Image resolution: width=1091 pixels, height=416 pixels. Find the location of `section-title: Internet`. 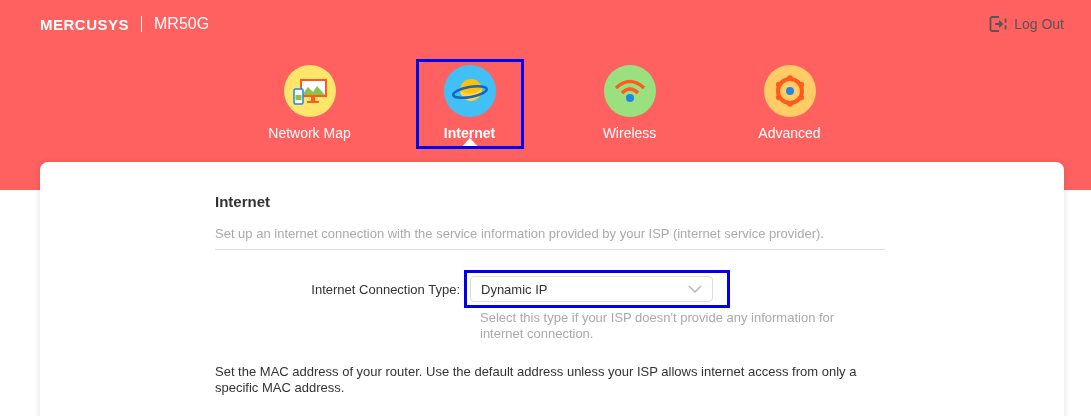

section-title: Internet is located at coordinates (243, 201).